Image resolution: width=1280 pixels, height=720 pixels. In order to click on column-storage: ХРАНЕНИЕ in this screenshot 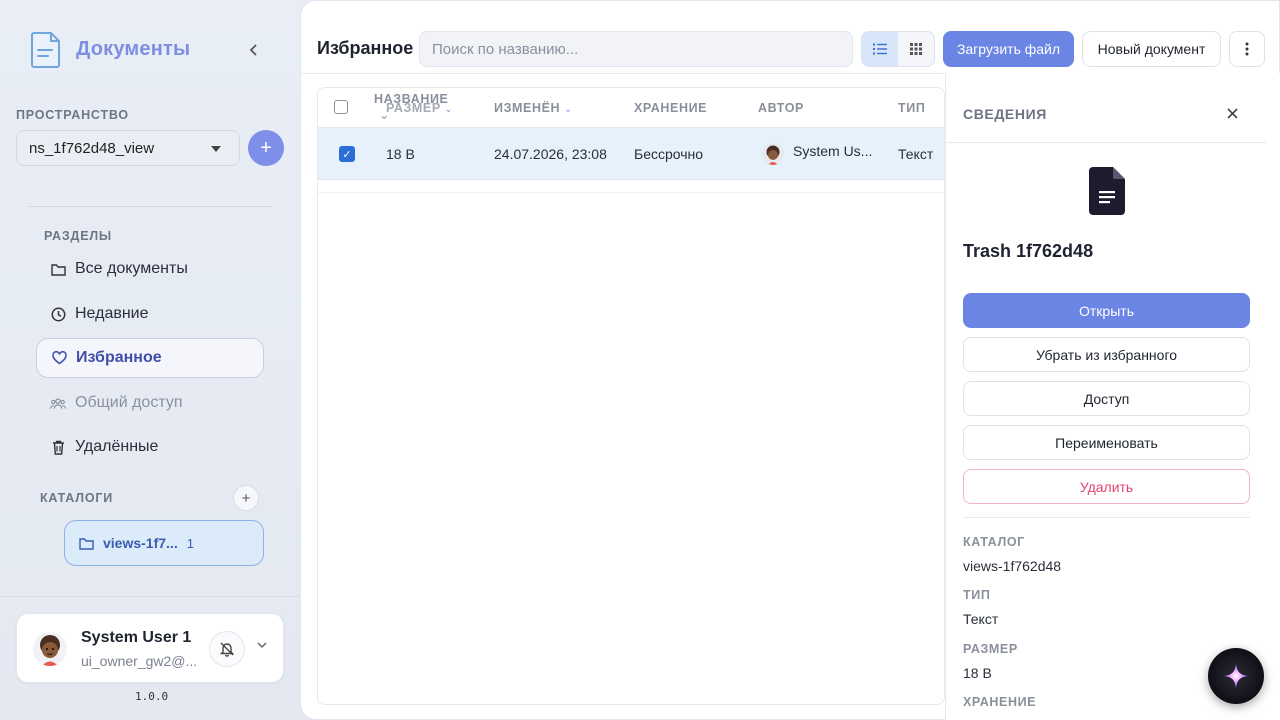, I will do `click(670, 108)`.